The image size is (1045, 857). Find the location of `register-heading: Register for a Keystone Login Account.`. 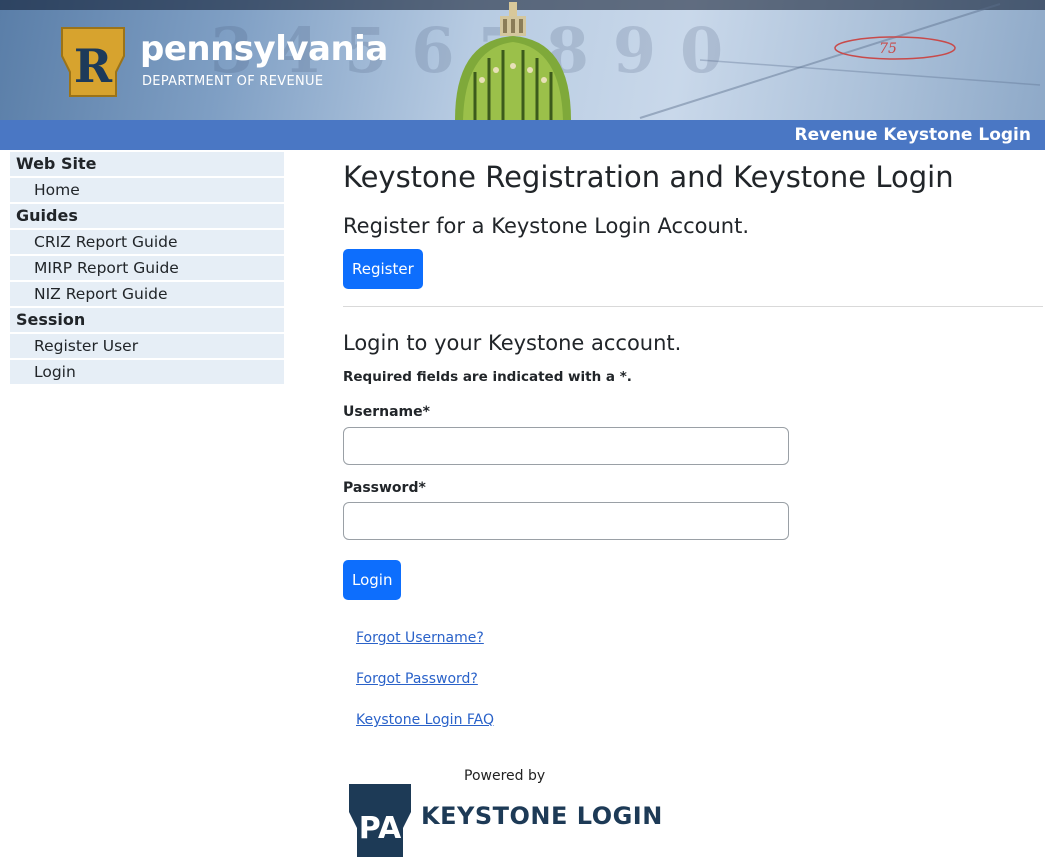

register-heading: Register for a Keystone Login Account. is located at coordinates (546, 226).